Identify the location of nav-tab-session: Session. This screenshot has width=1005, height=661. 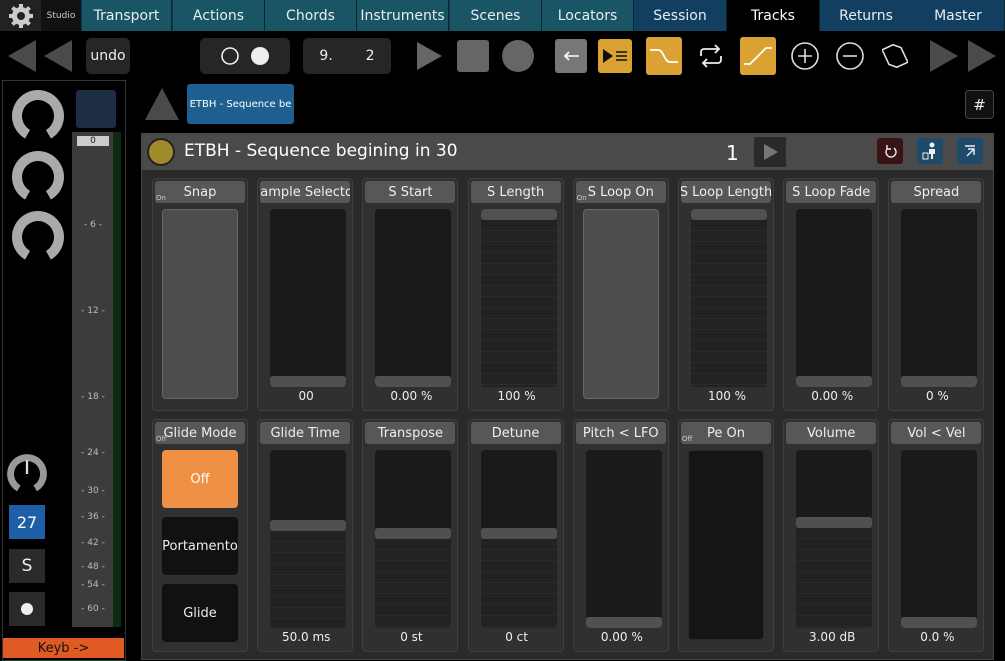
(680, 15).